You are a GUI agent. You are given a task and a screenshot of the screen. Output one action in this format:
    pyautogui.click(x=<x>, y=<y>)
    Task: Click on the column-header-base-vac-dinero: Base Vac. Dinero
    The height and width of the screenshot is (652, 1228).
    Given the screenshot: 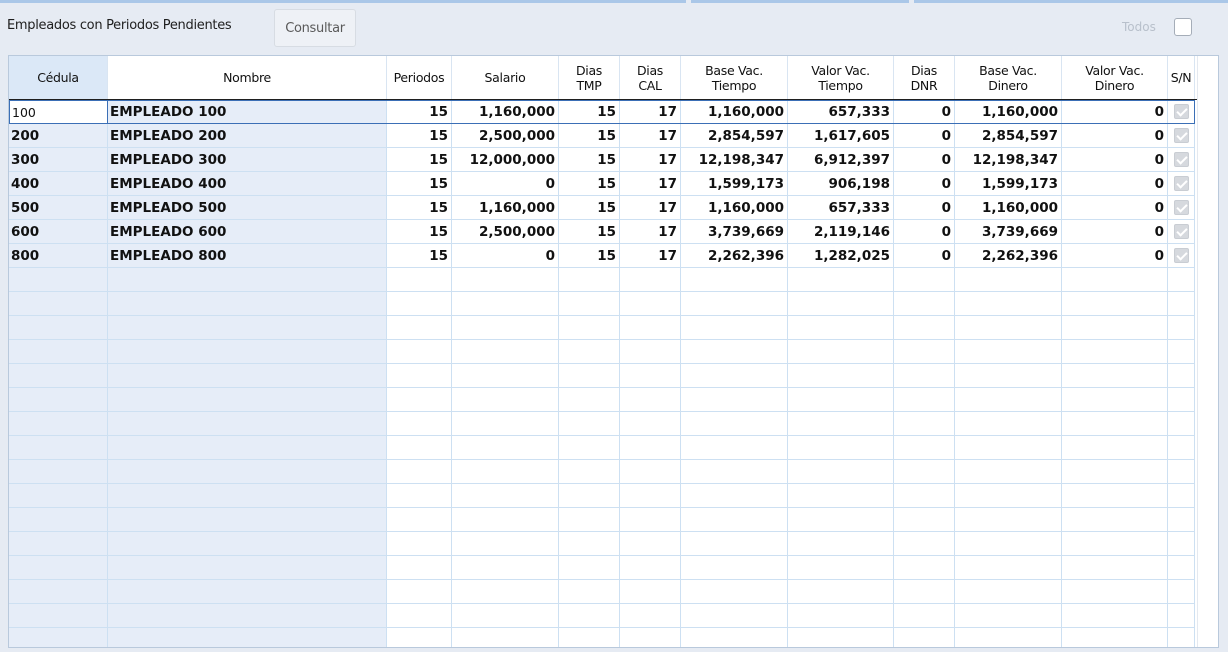 What is the action you would take?
    pyautogui.click(x=1008, y=77)
    